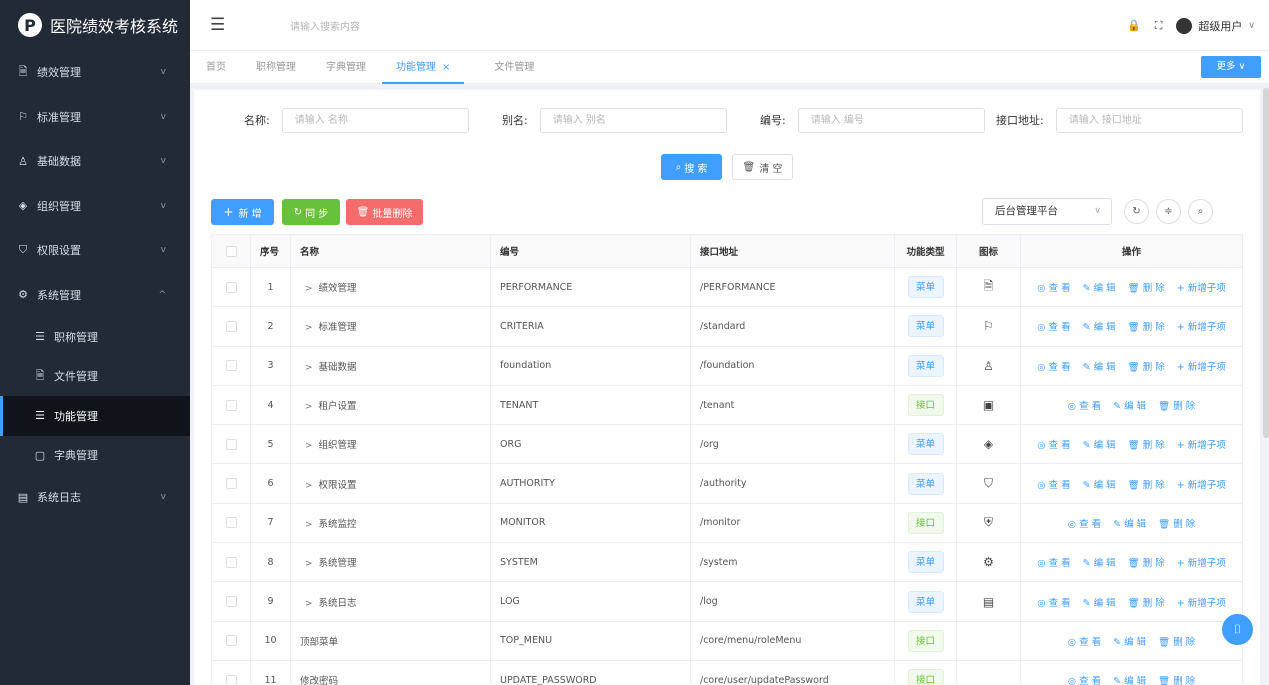  Describe the element at coordinates (633, 120) in the screenshot. I see `alias-input: 请输入 别名` at that location.